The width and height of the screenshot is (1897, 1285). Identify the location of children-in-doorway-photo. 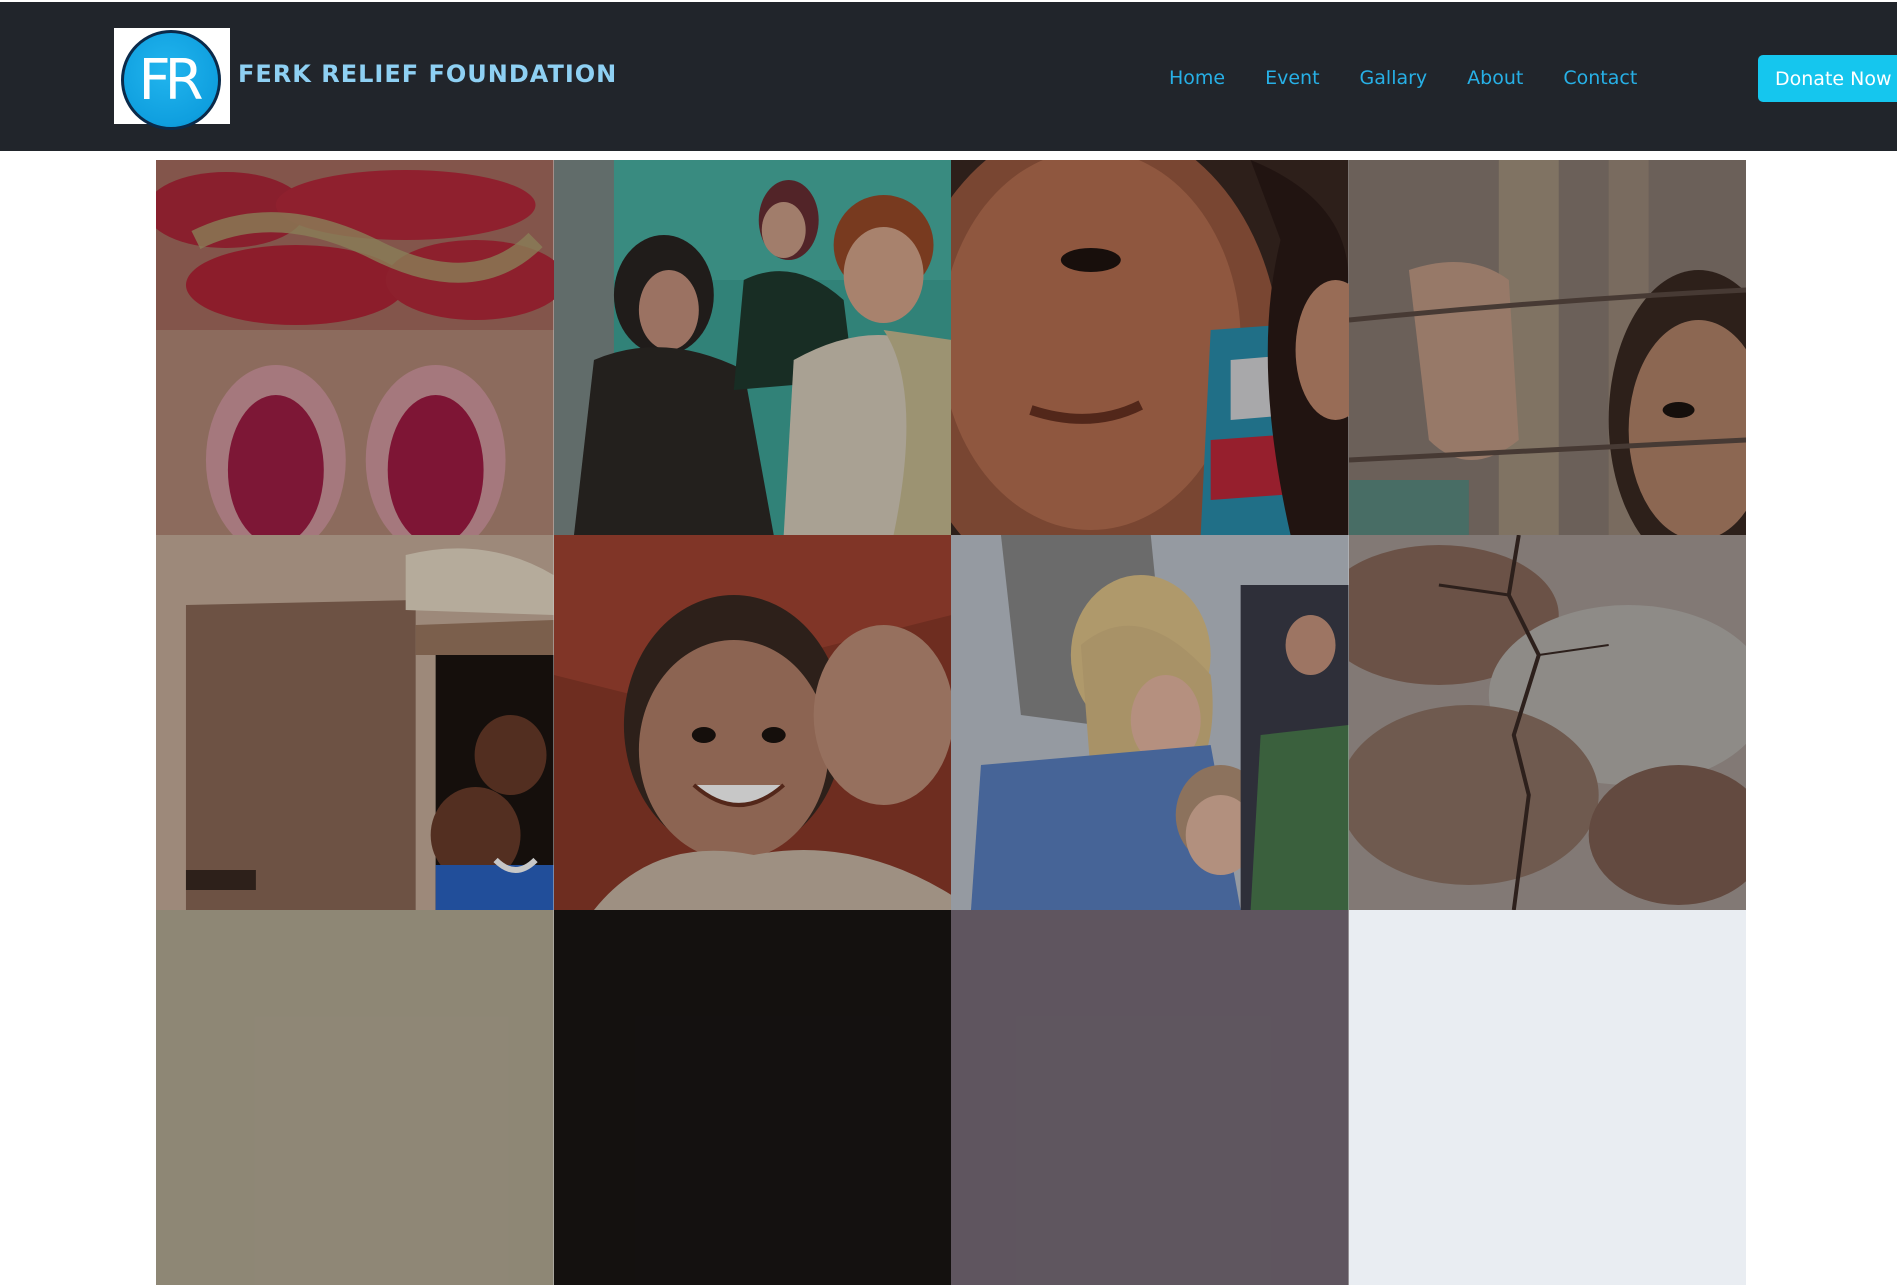
(355, 722).